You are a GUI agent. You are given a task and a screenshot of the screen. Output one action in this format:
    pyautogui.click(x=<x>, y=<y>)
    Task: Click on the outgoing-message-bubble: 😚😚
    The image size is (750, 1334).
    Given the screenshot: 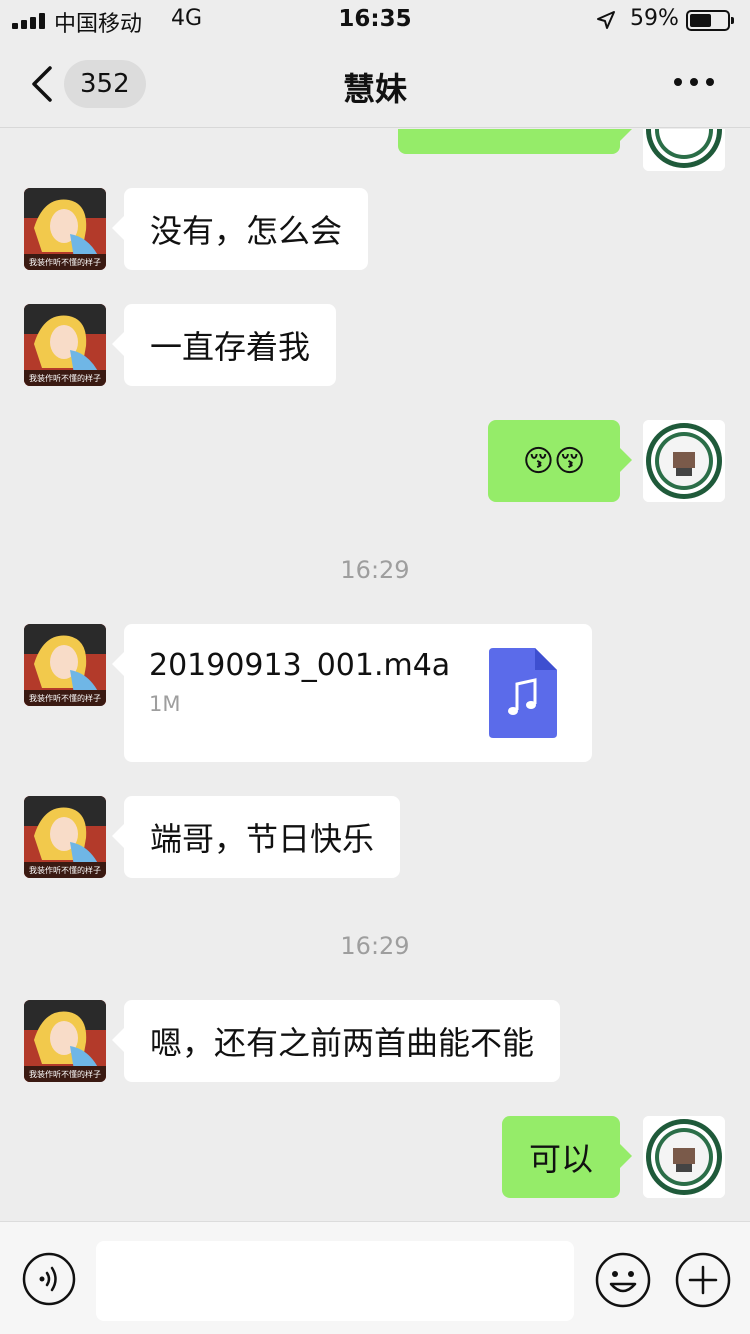 What is the action you would take?
    pyautogui.click(x=560, y=461)
    